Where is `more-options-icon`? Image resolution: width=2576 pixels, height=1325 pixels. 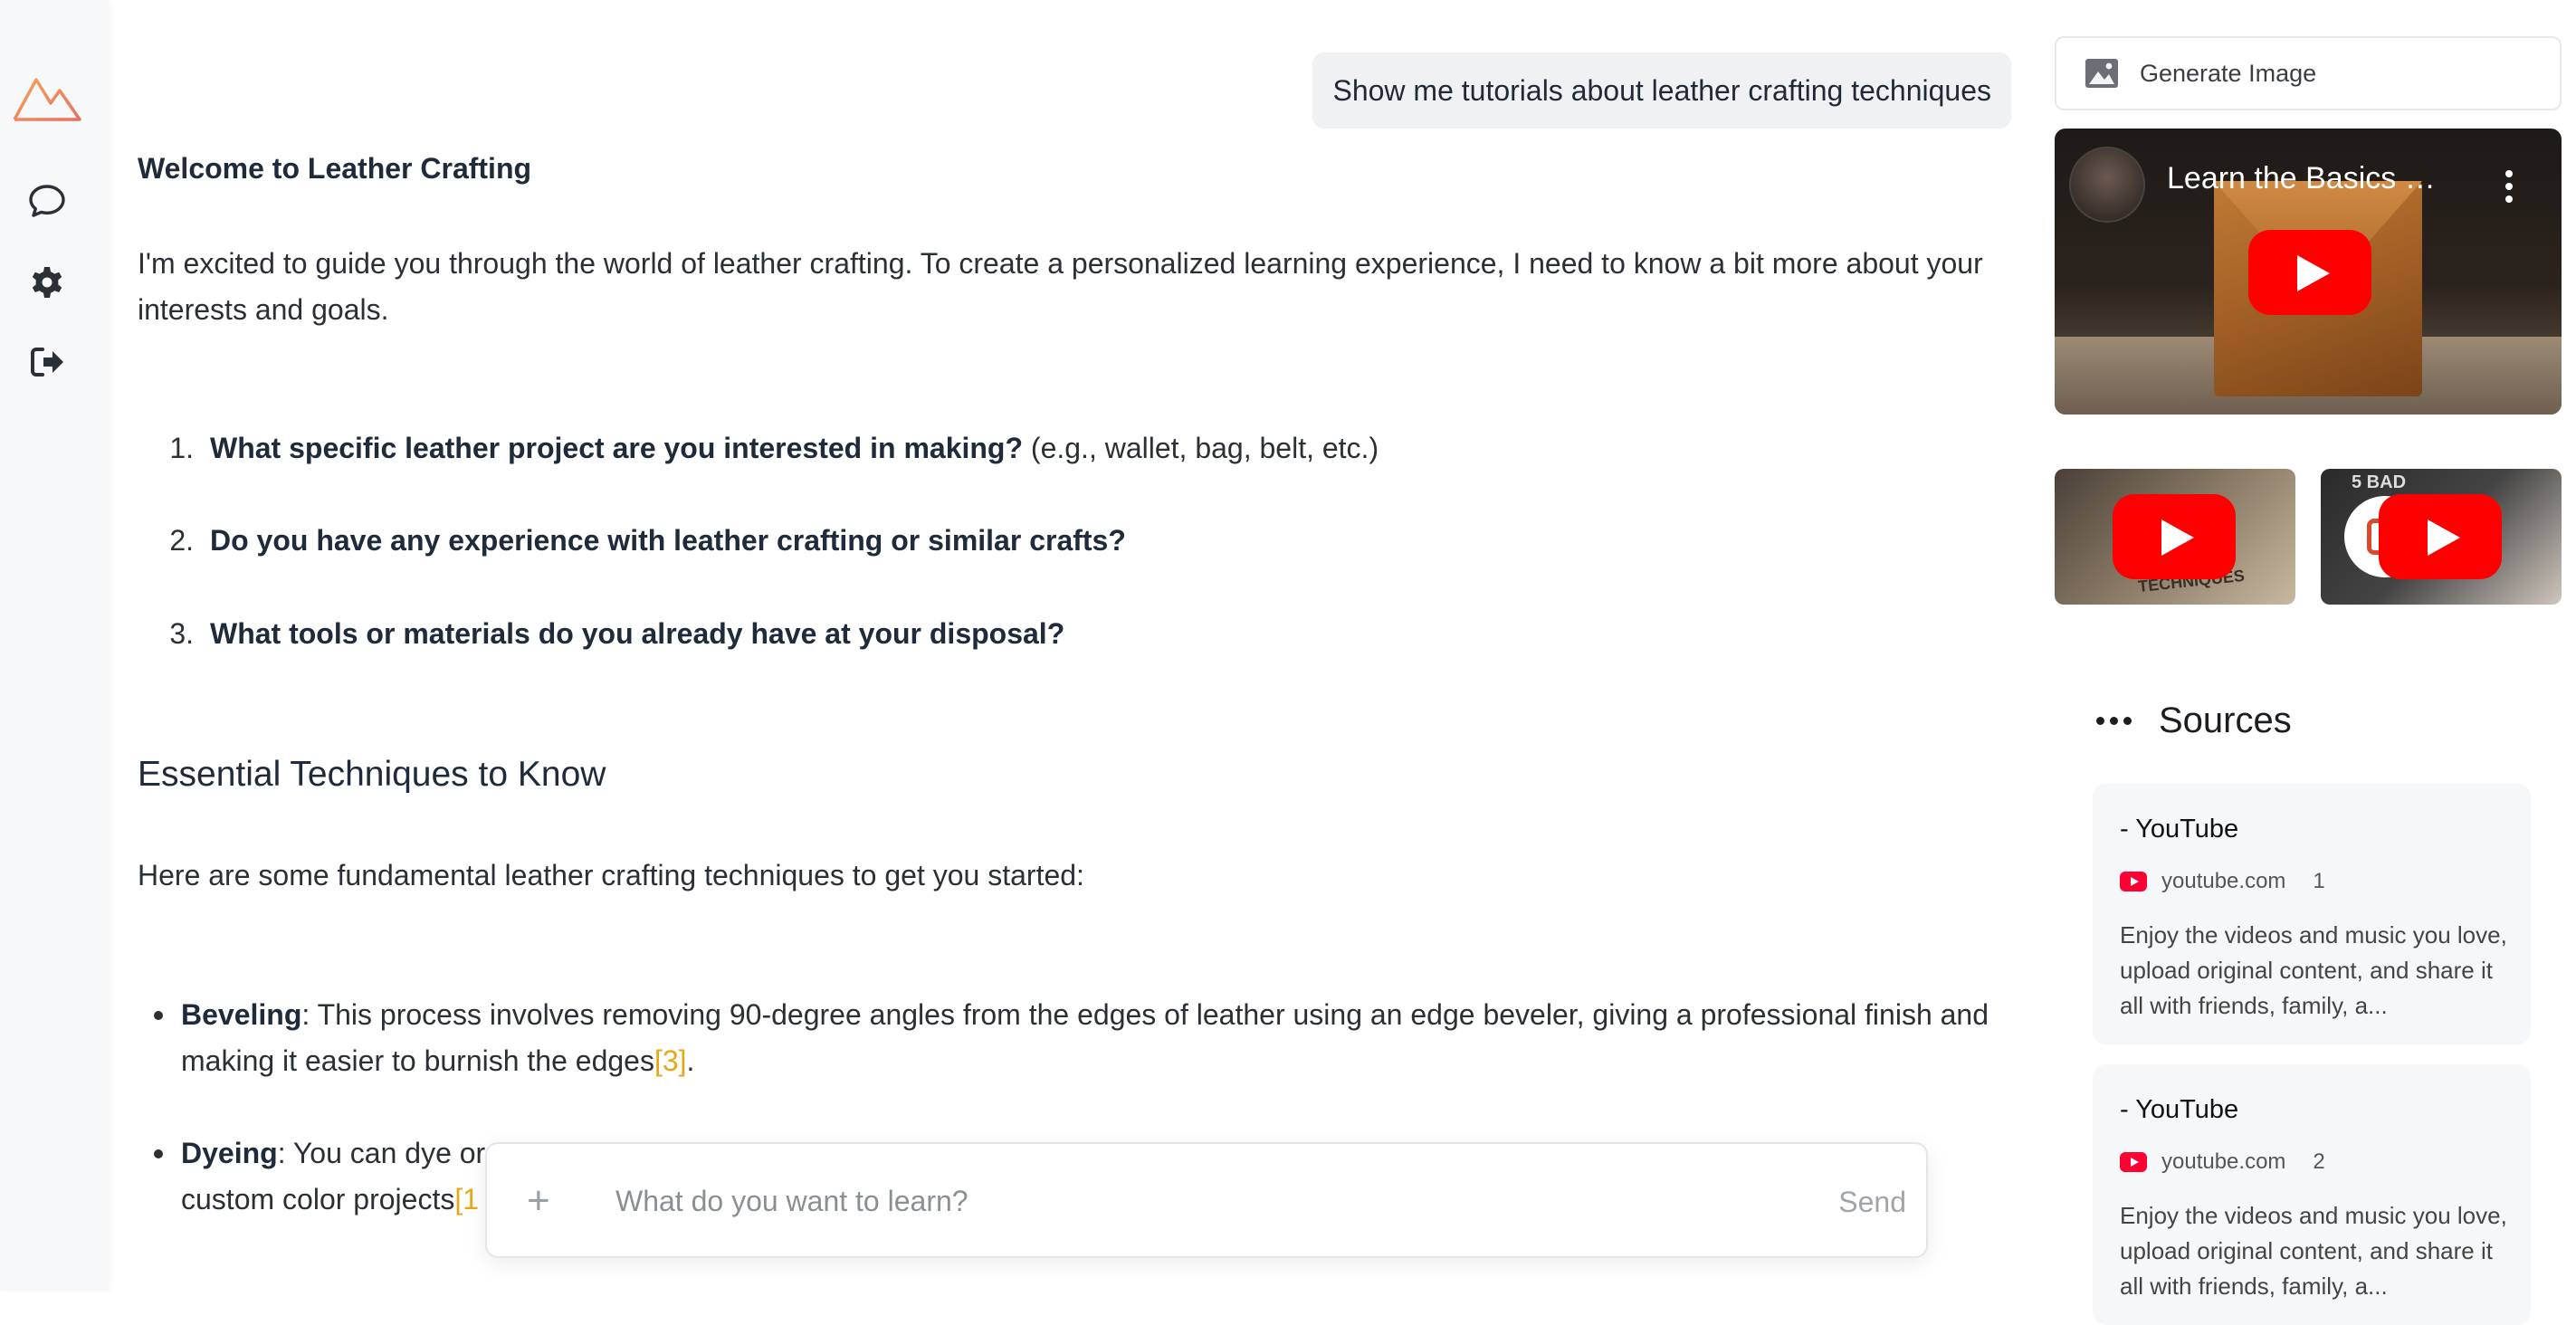 more-options-icon is located at coordinates (2509, 189).